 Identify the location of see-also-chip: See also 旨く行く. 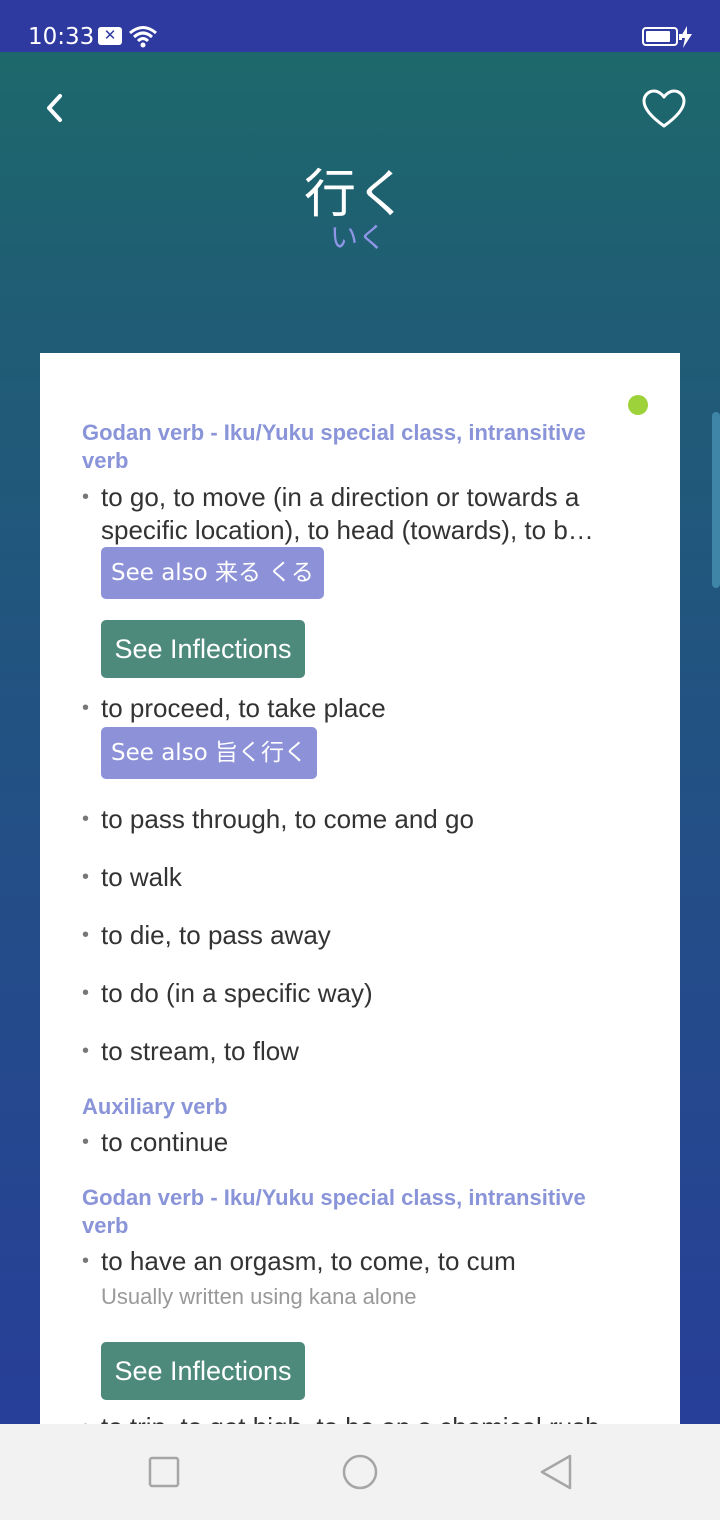
(209, 753).